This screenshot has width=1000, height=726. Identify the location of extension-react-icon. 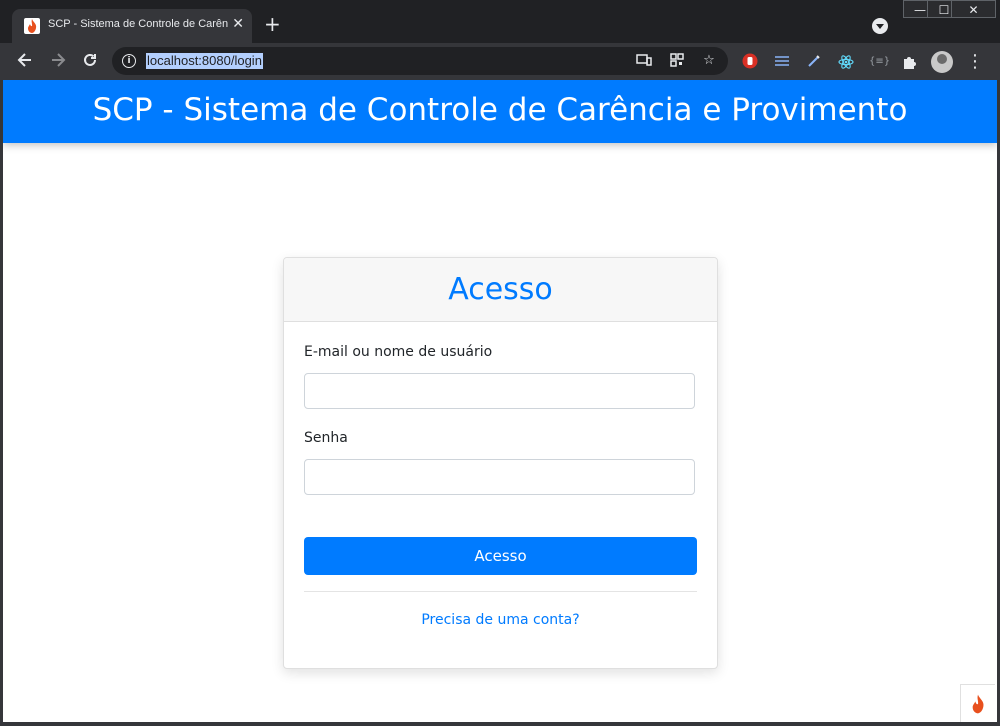
(846, 62).